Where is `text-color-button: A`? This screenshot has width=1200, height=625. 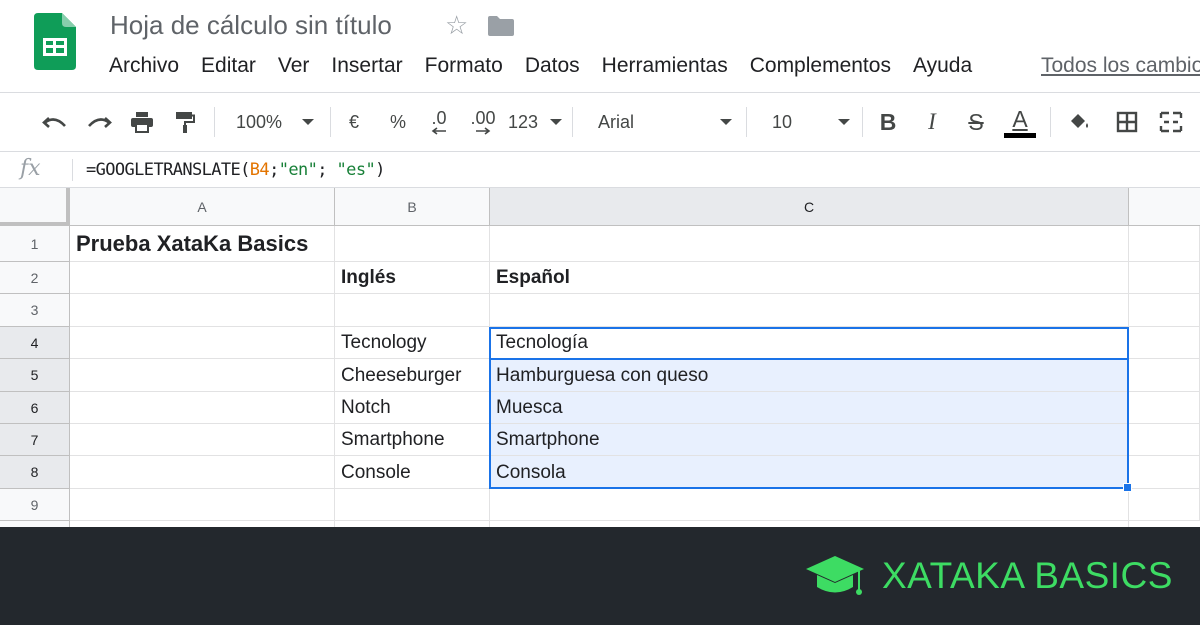
text-color-button: A is located at coordinates (1020, 122).